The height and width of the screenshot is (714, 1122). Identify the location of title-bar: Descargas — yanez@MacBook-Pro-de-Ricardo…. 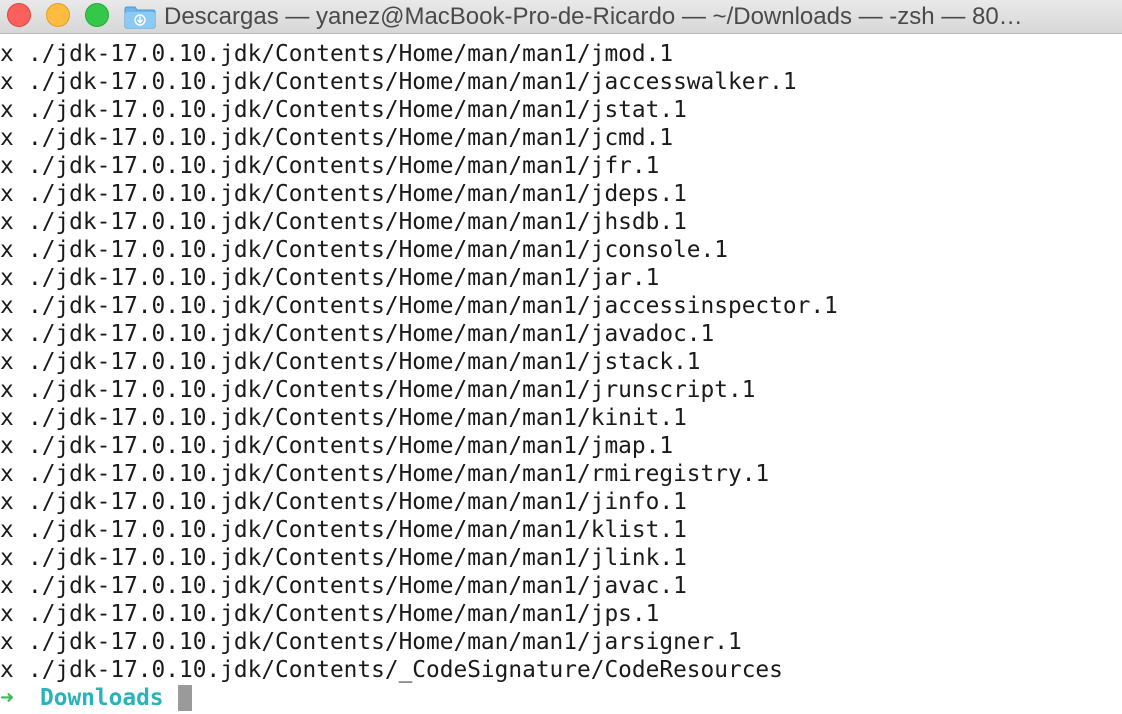
(561, 17).